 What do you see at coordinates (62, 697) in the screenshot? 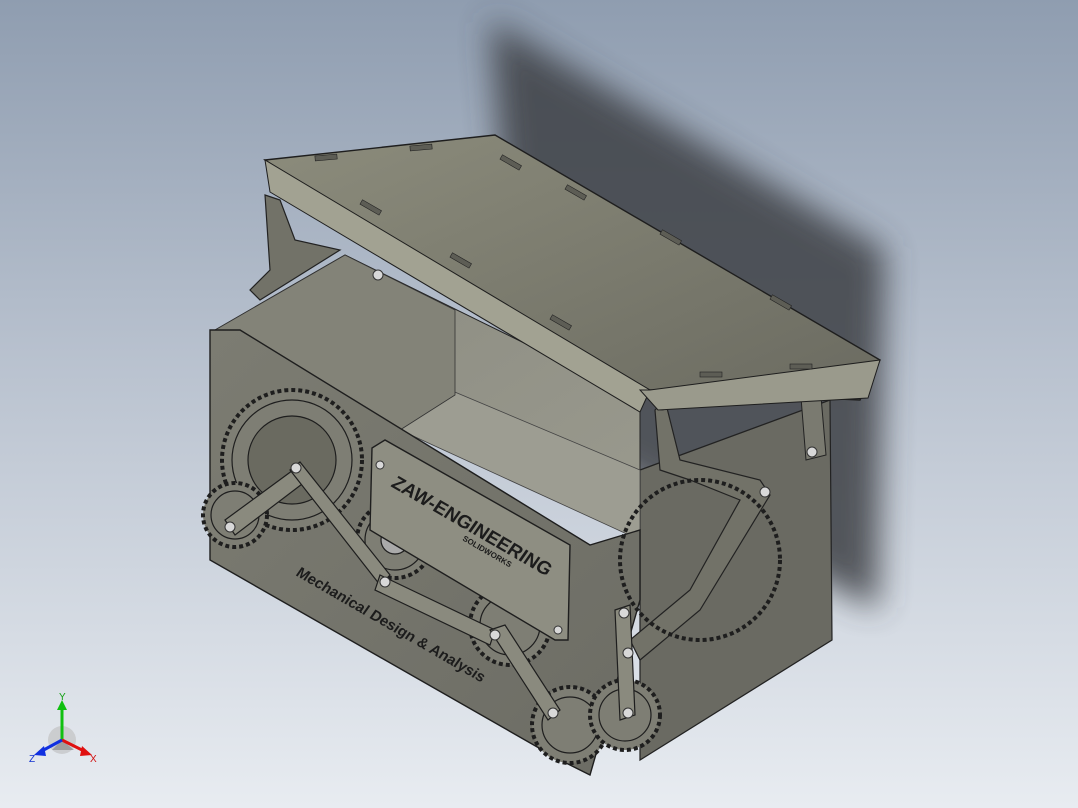
I see `y-axis-label: Y` at bounding box center [62, 697].